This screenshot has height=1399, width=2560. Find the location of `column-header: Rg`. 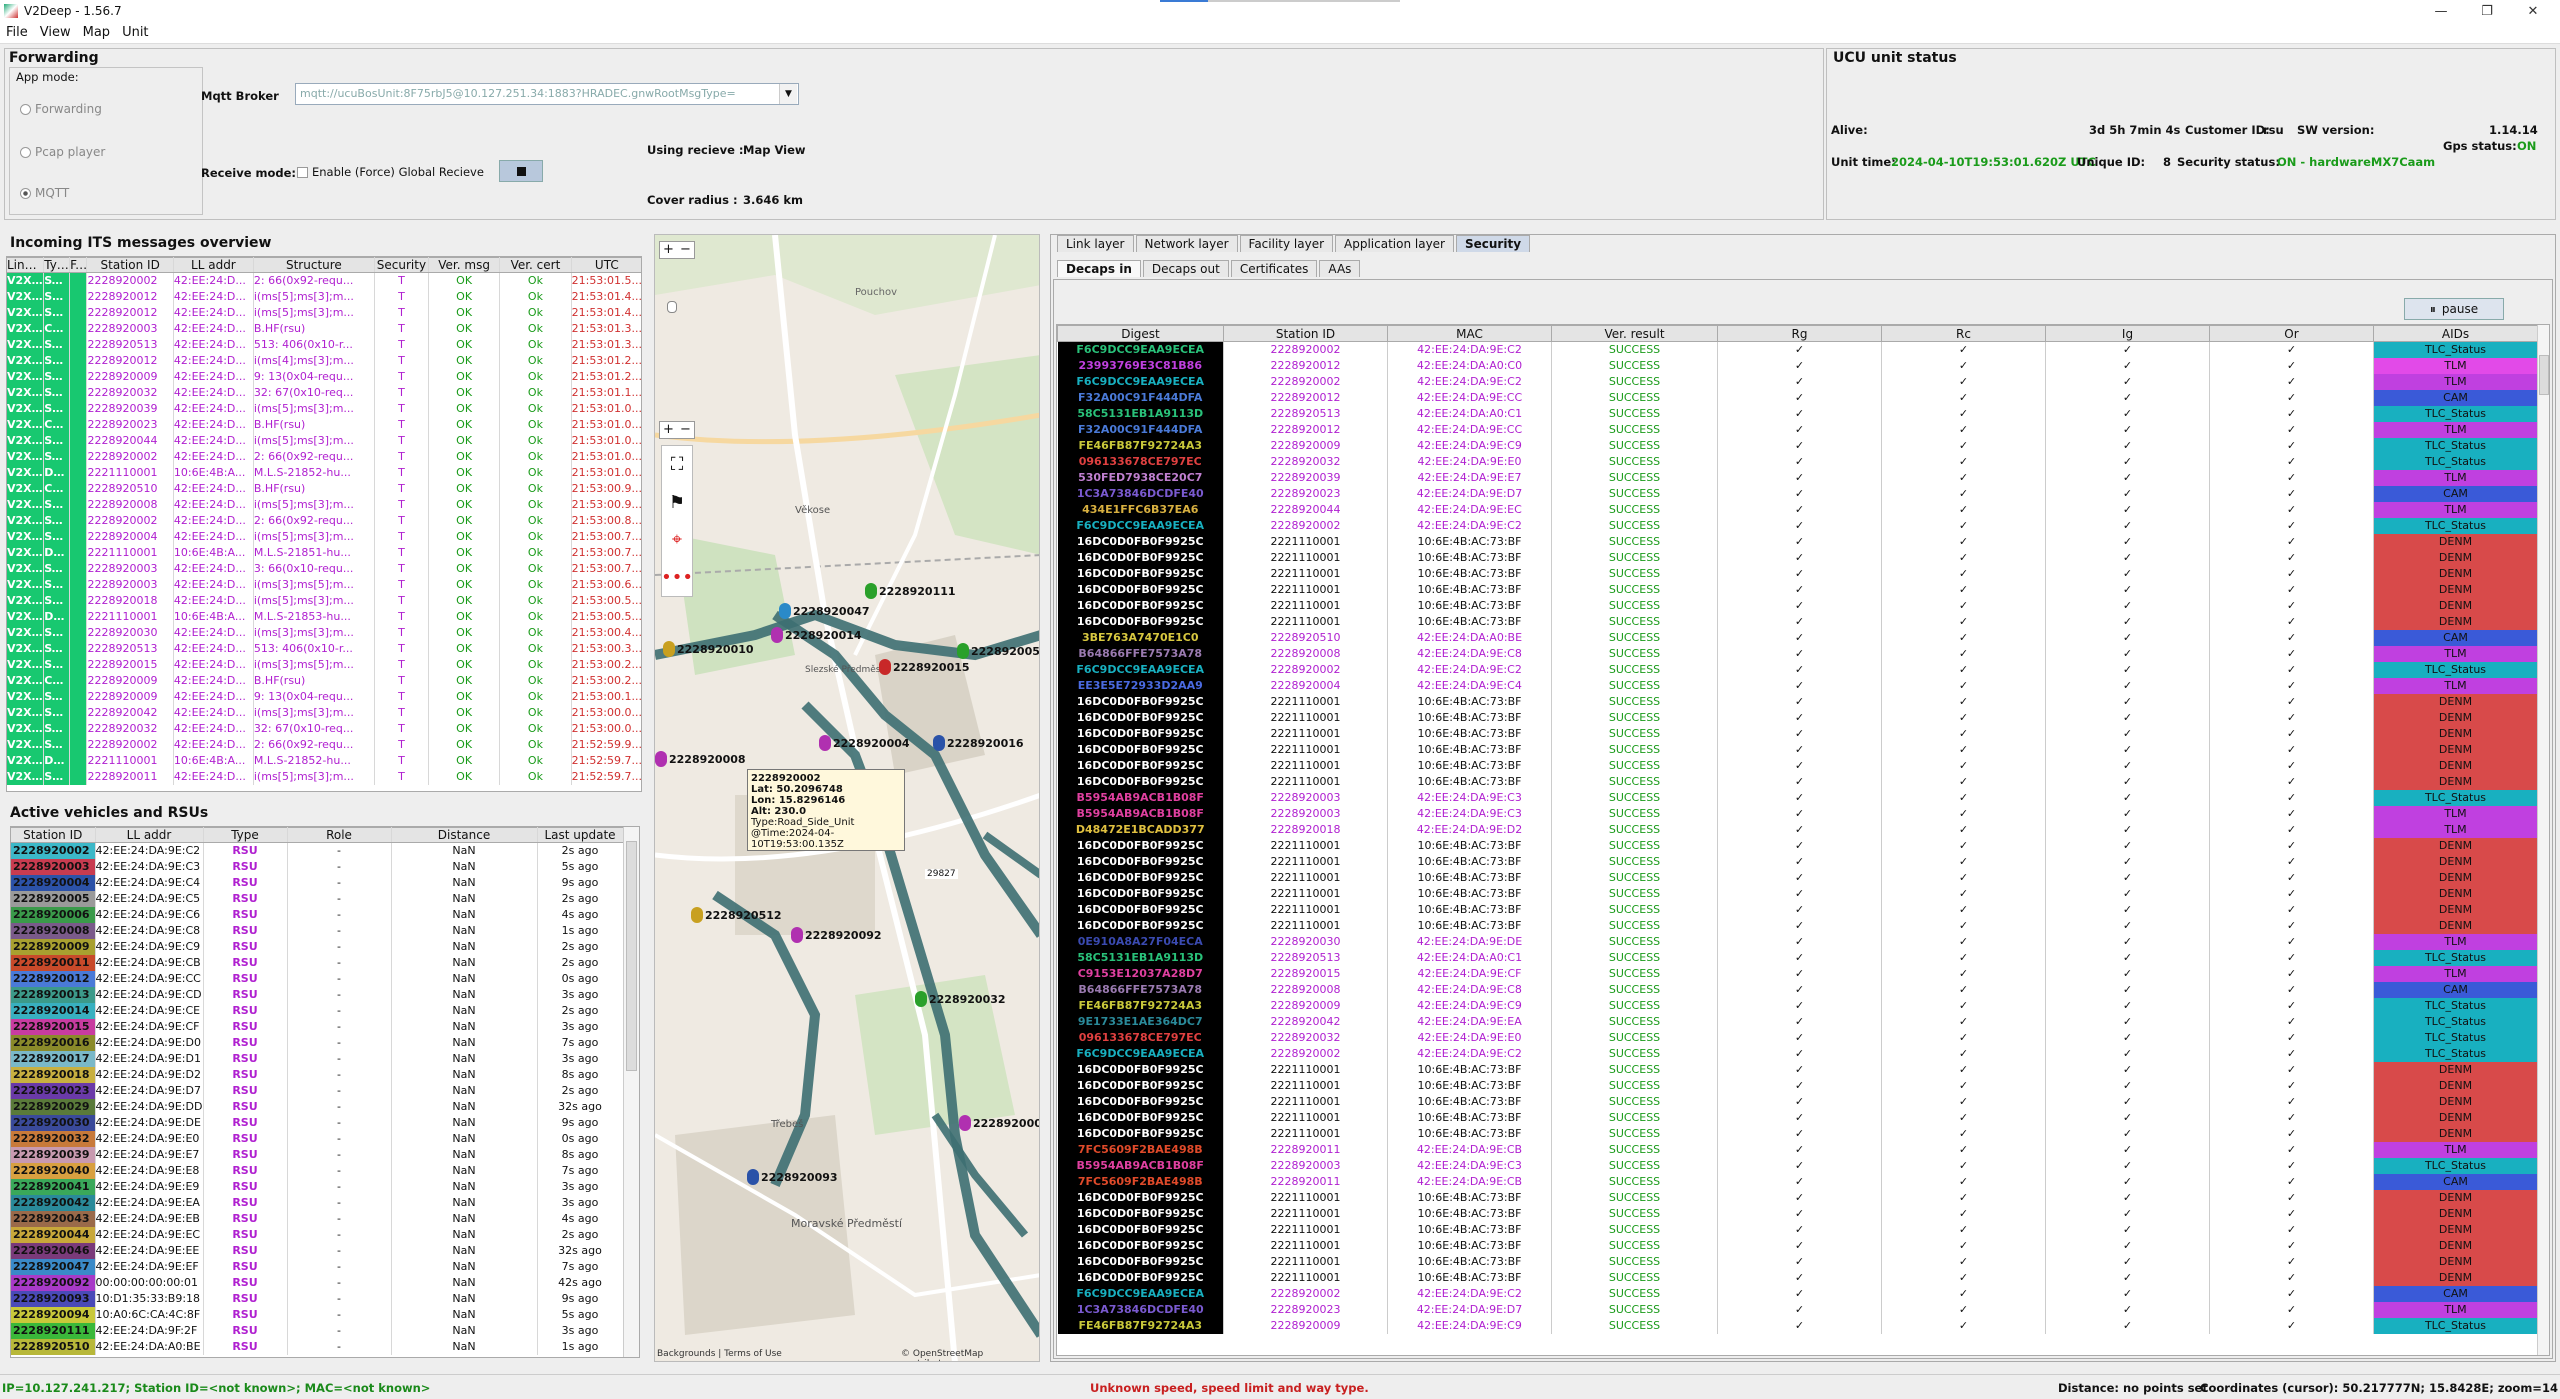

column-header: Rg is located at coordinates (1799, 333).